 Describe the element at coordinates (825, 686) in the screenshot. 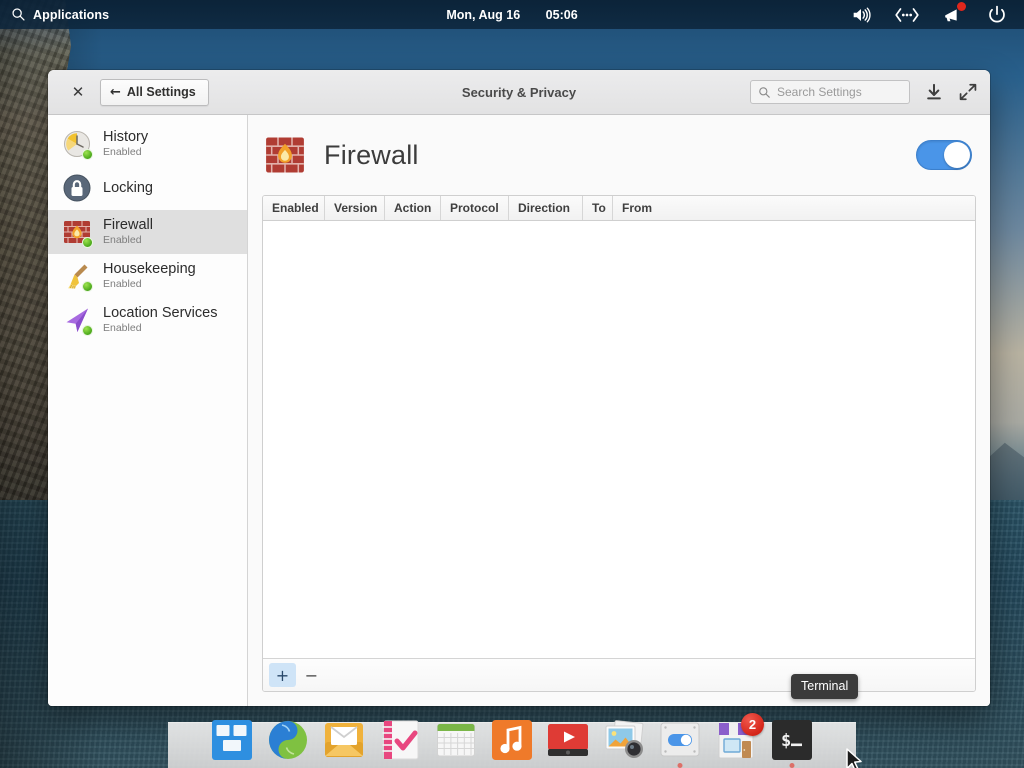

I see `tooltip: Terminal` at that location.